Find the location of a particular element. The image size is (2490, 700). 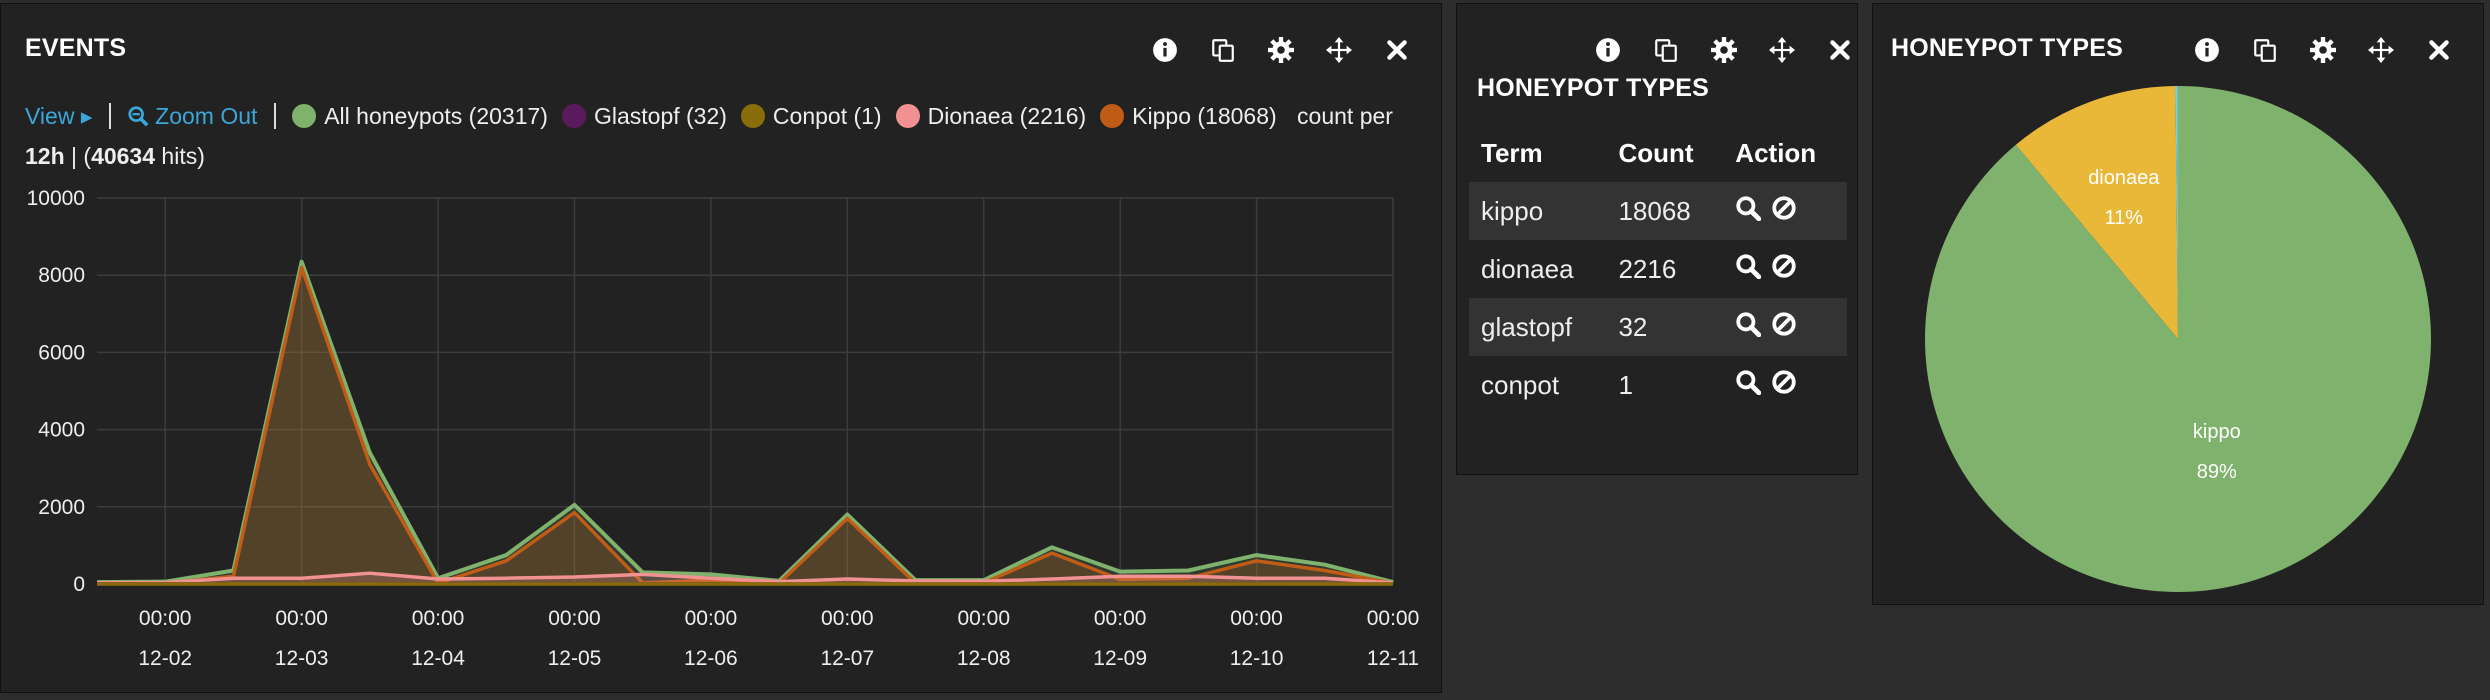

events-panel-toolbar is located at coordinates (1281, 50).